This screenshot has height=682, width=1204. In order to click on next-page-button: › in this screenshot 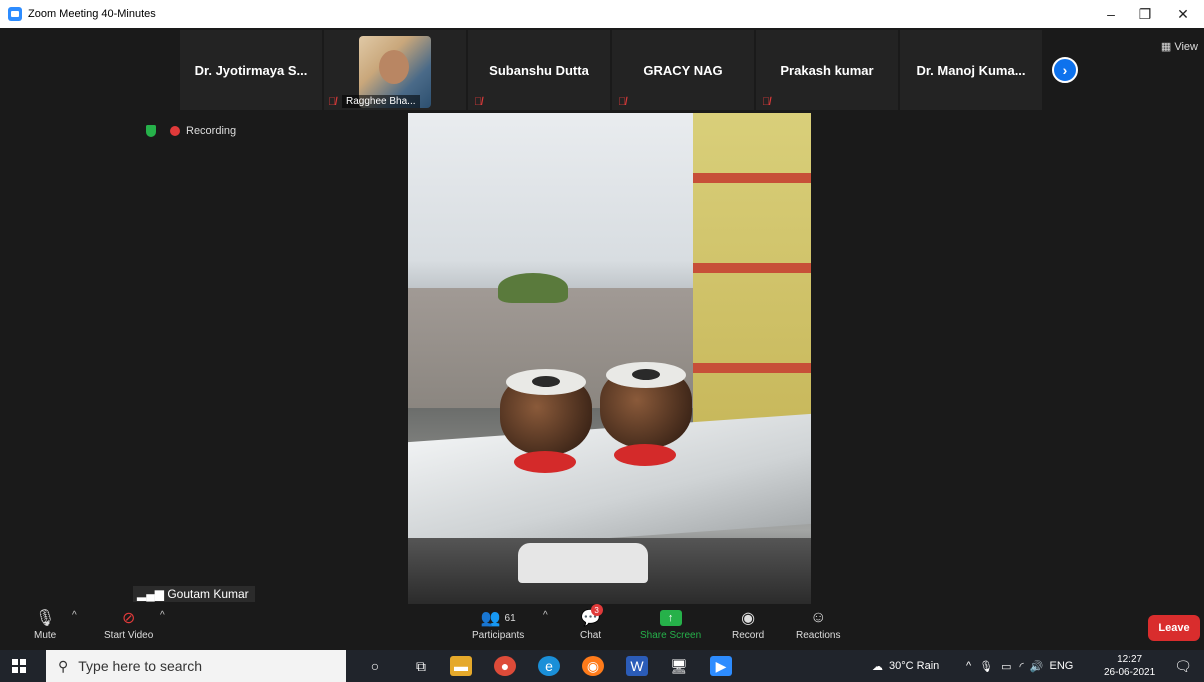, I will do `click(1065, 70)`.